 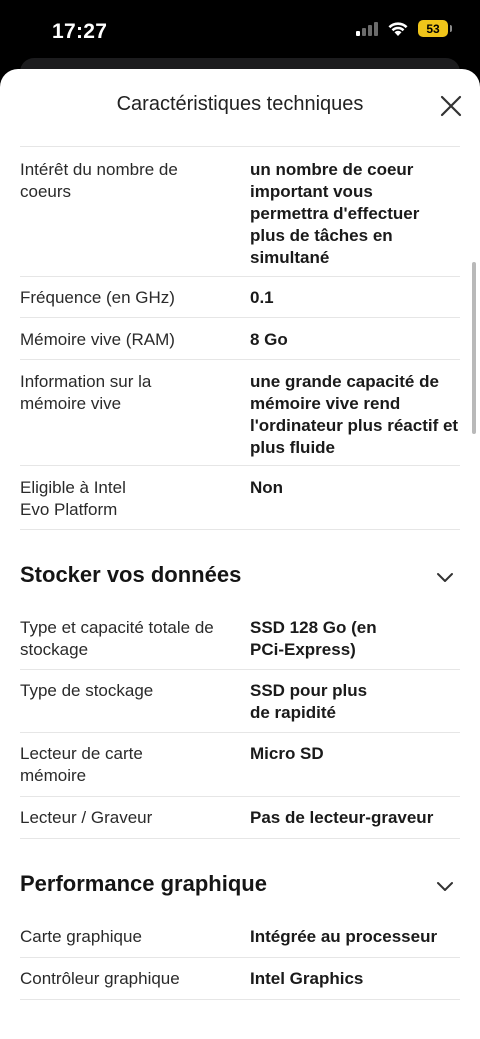 I want to click on spec-value: 0.1, so click(x=262, y=297).